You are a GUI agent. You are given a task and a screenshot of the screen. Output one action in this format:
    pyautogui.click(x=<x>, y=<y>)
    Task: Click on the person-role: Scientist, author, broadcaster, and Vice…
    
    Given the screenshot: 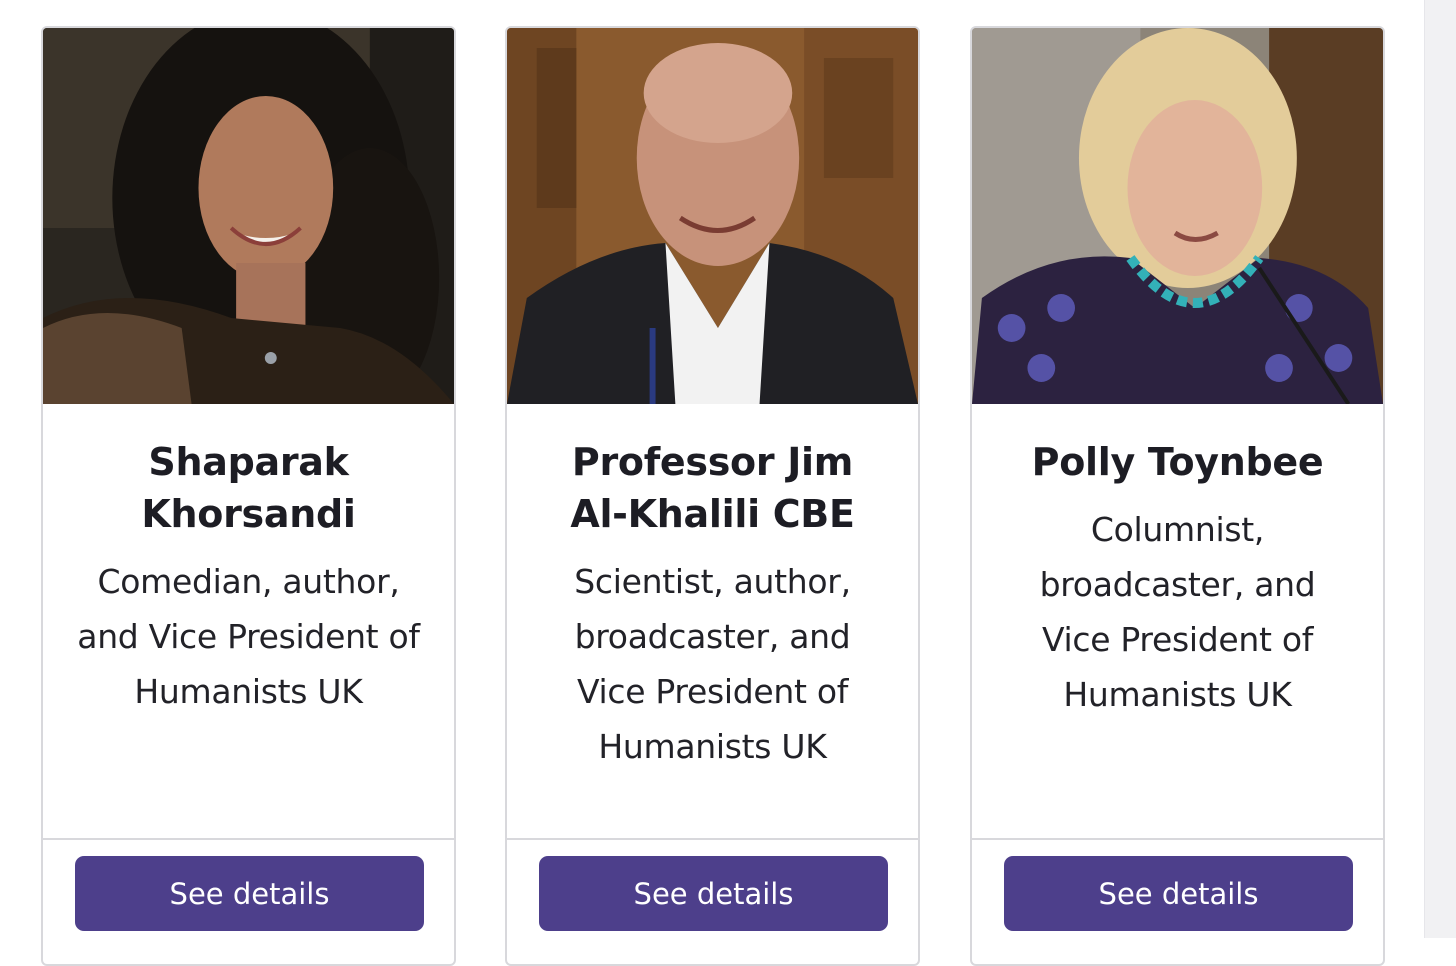 What is the action you would take?
    pyautogui.click(x=712, y=664)
    